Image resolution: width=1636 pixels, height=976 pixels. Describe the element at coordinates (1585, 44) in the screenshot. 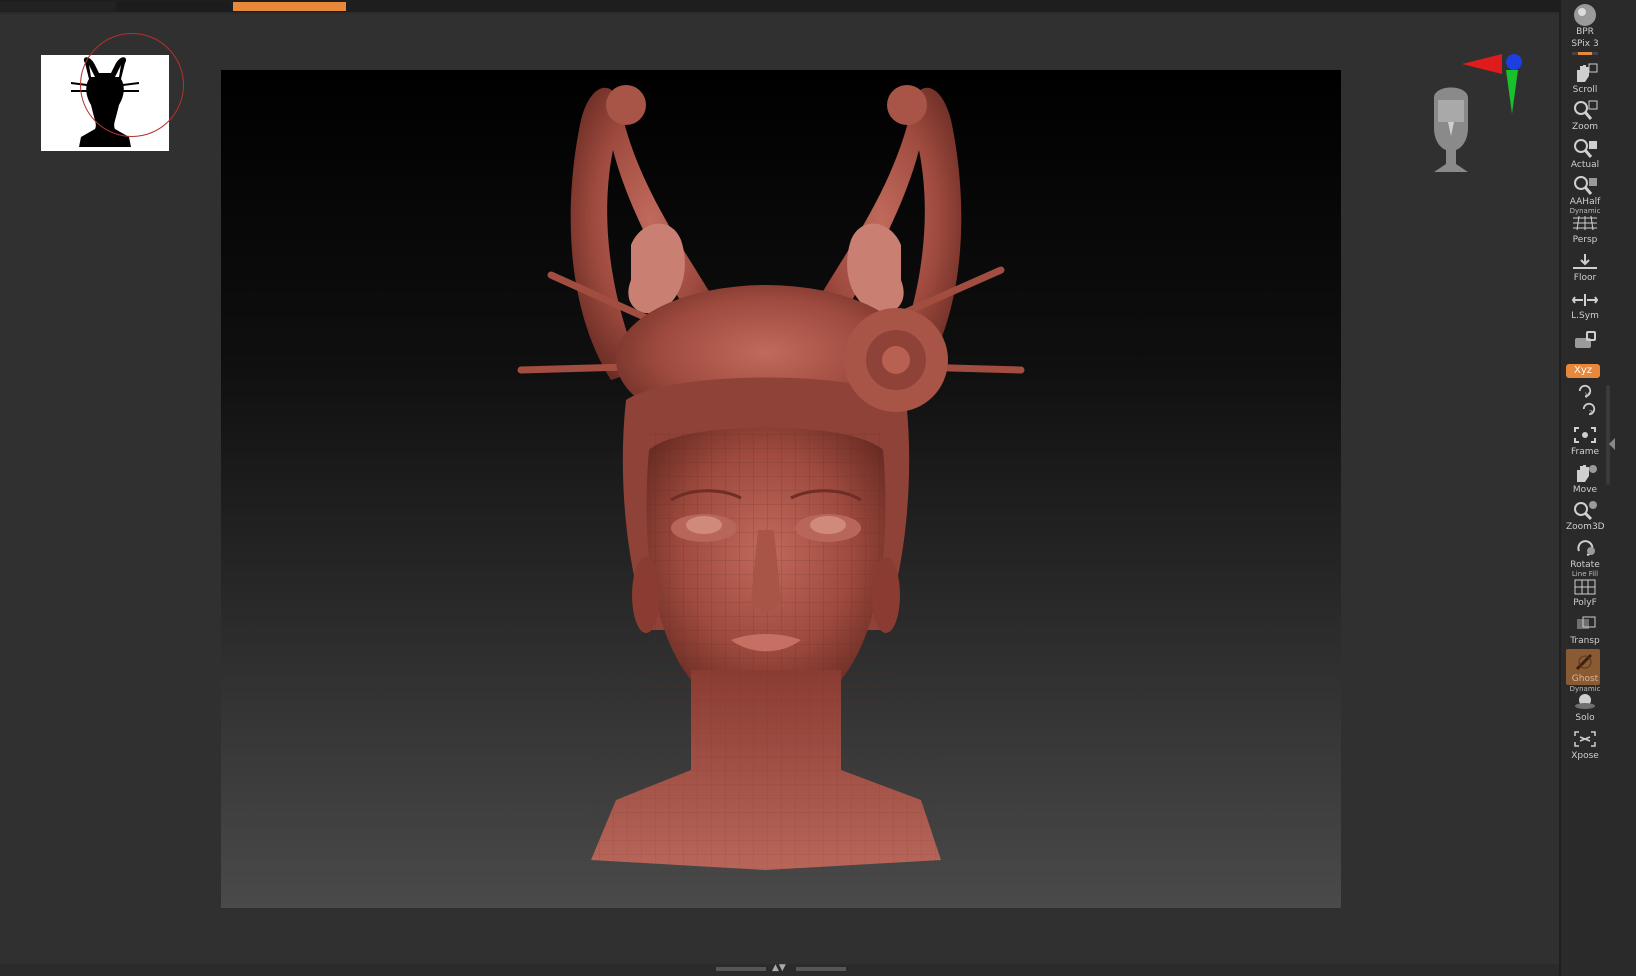

I see `spix-label: SPix 3` at that location.